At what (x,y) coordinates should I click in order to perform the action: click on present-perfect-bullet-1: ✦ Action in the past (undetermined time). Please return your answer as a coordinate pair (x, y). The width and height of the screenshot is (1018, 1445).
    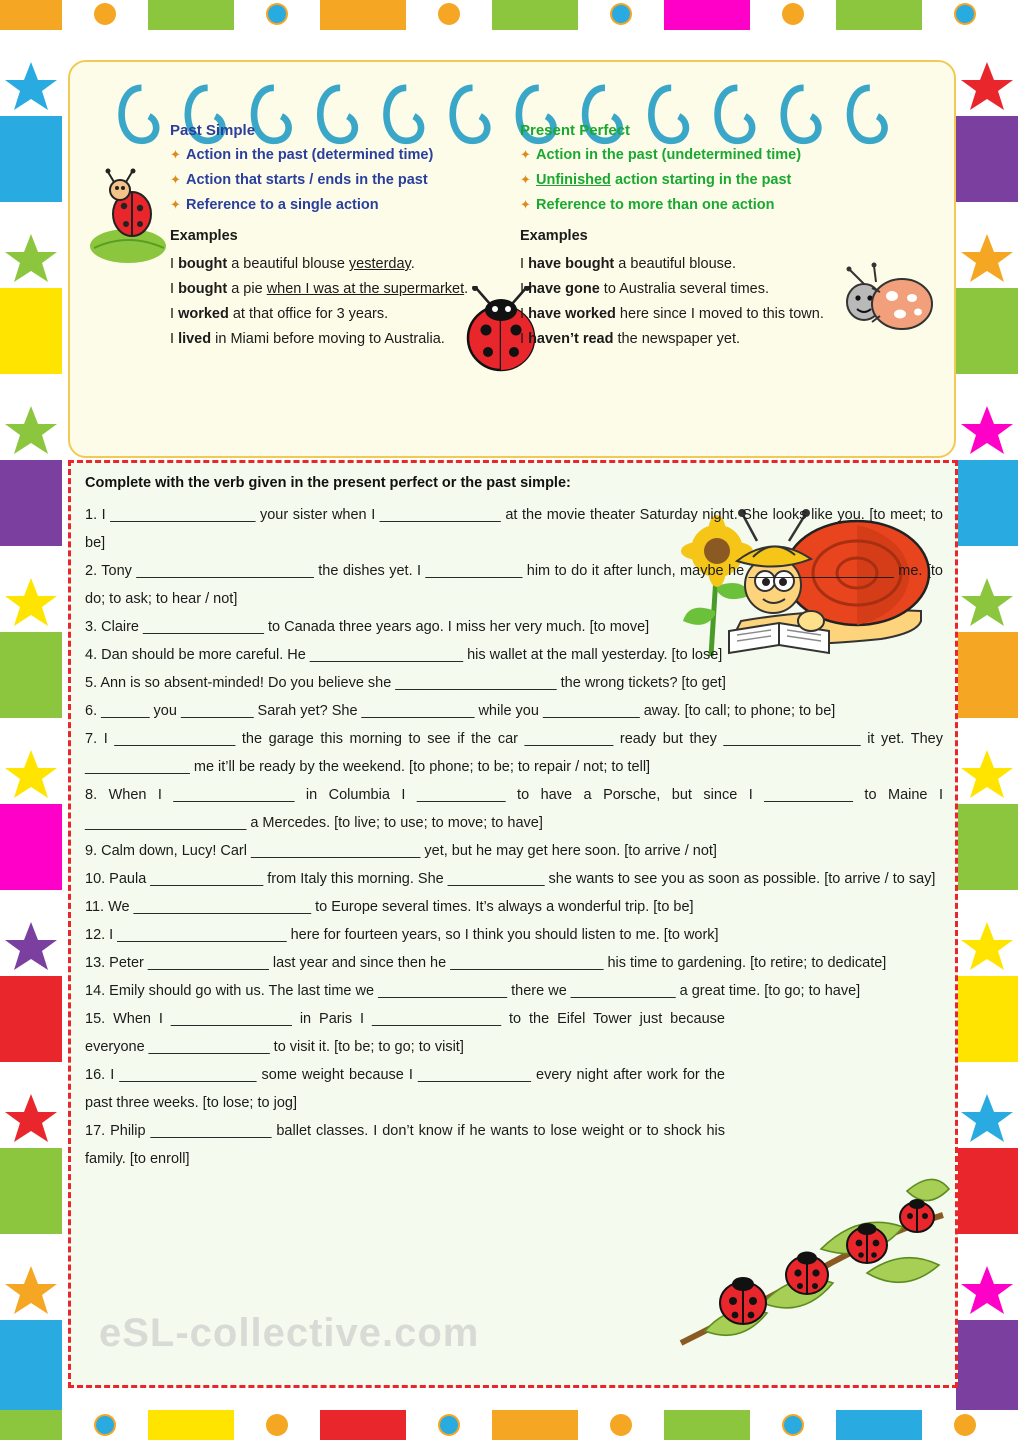
    Looking at the image, I should click on (730, 155).